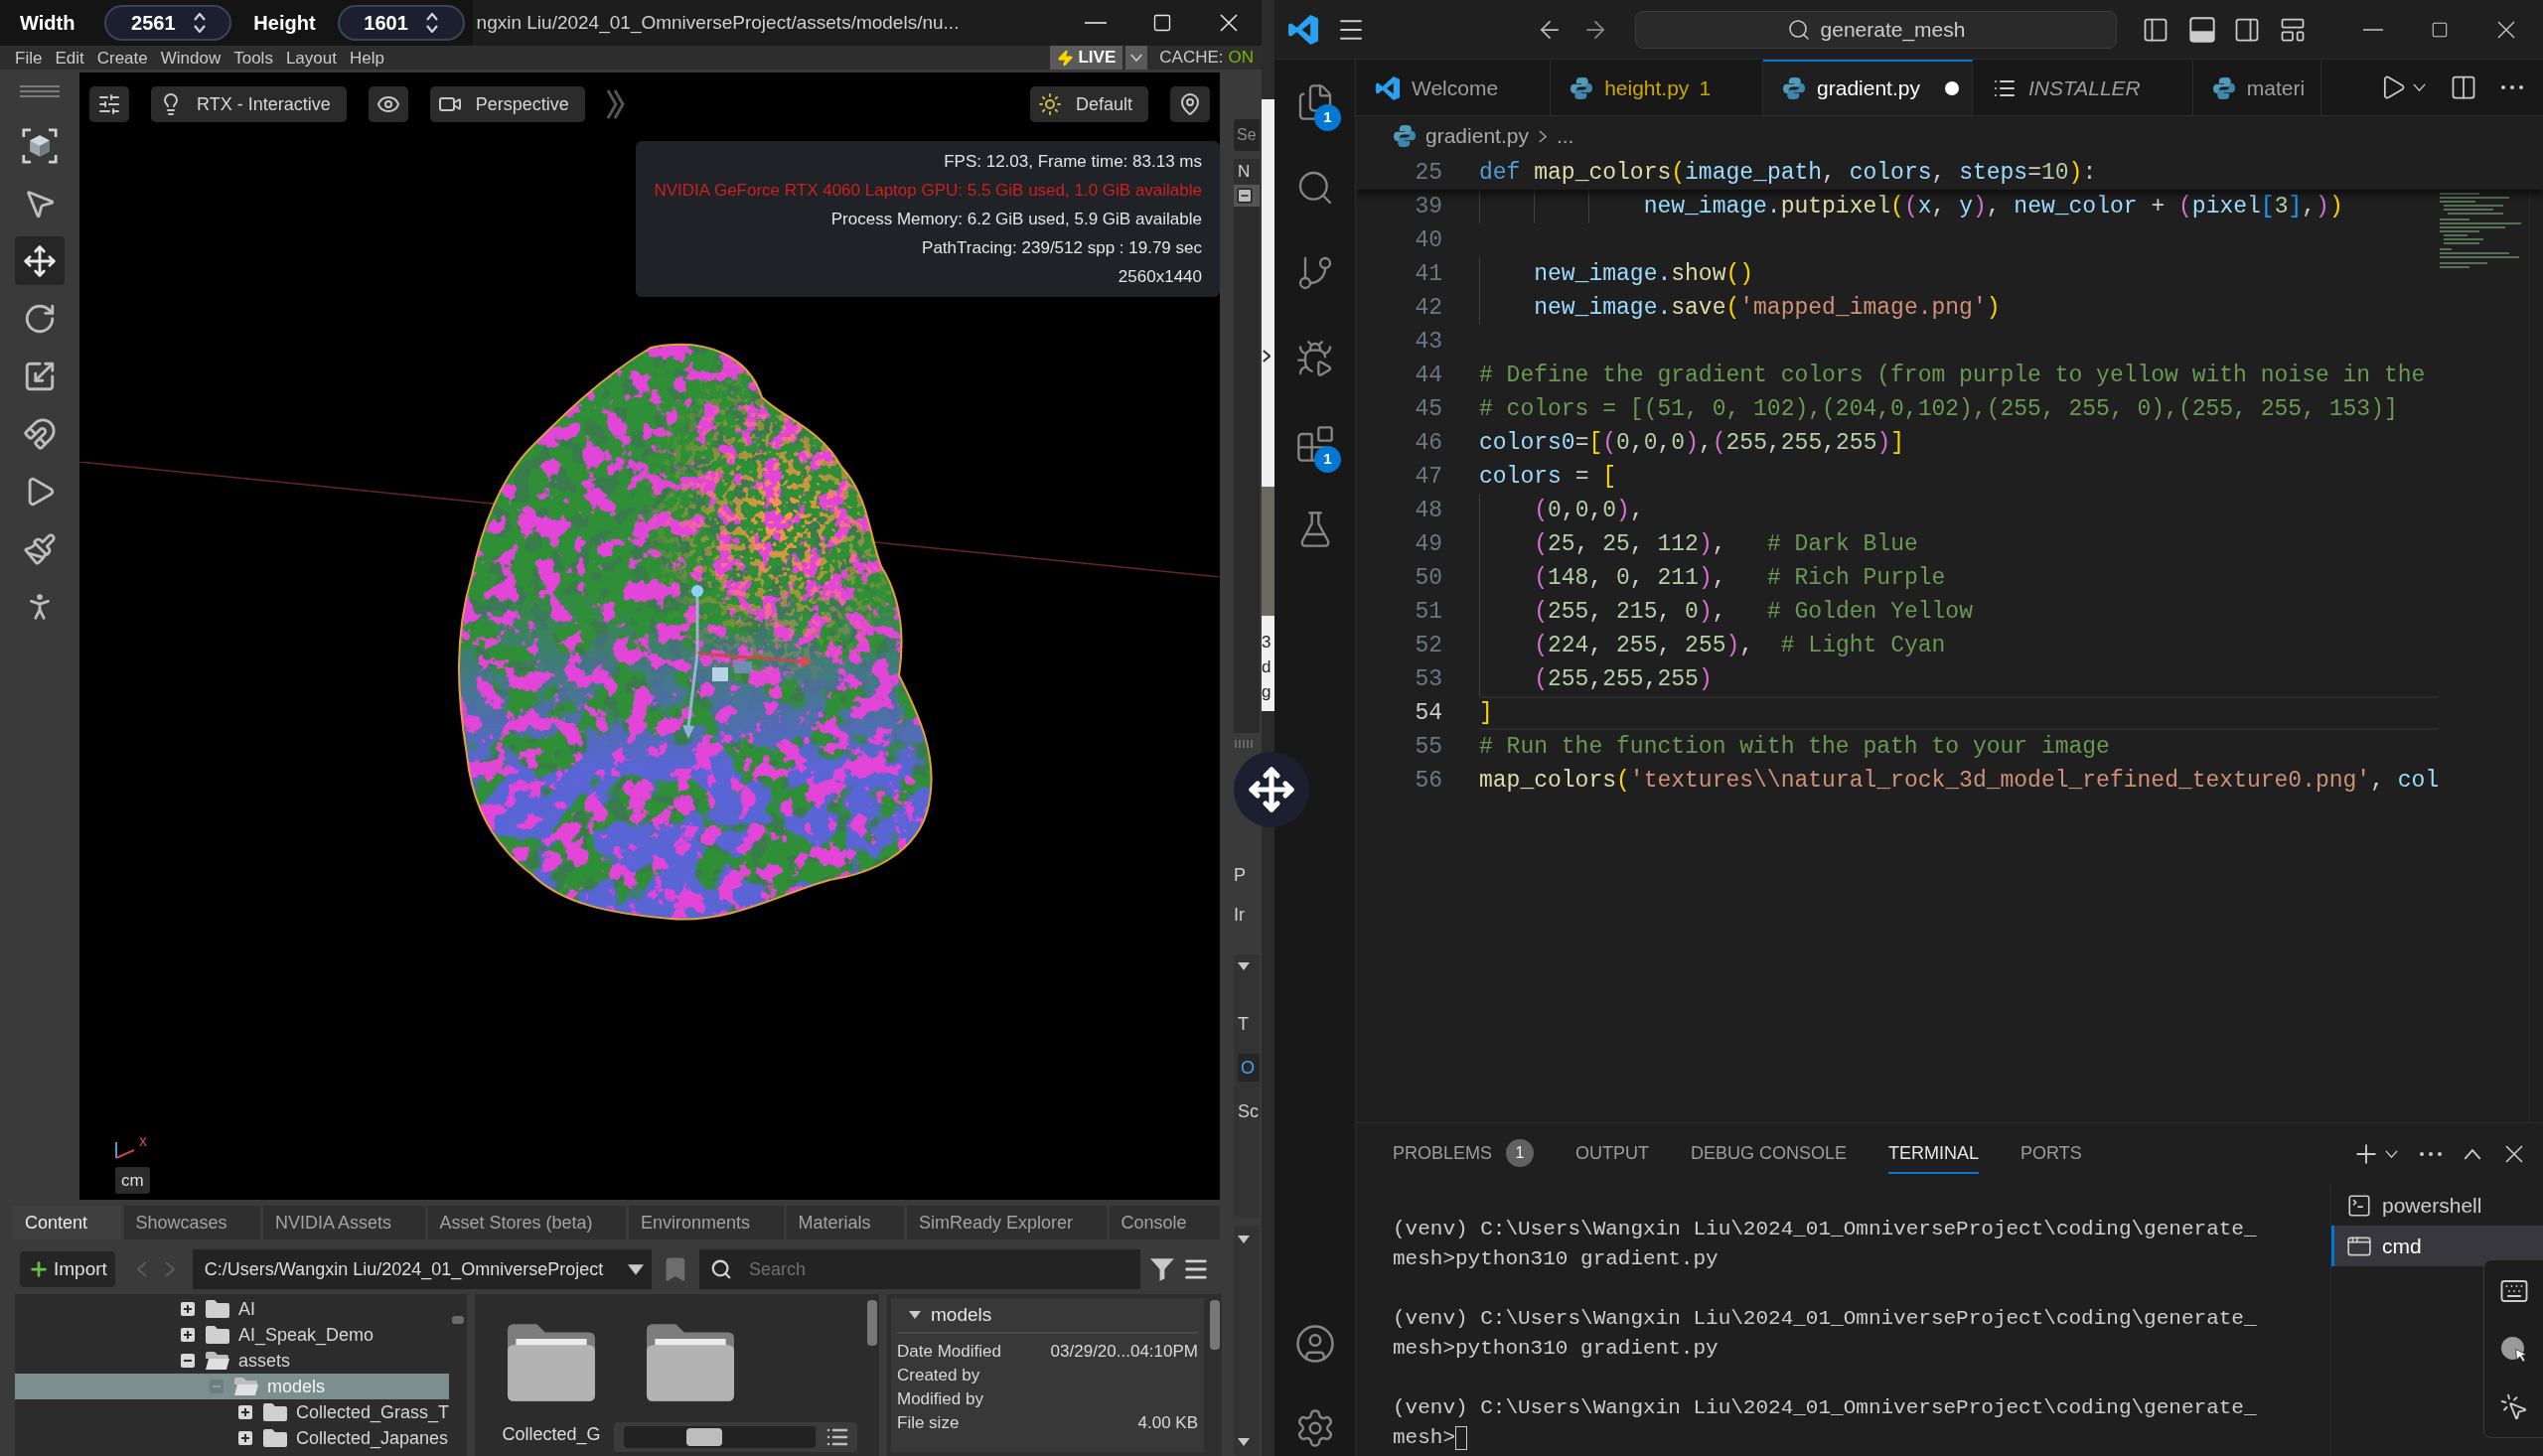  What do you see at coordinates (1825, 1408) in the screenshot?
I see `terminal-line: (venv) C:\Users\Wangxin Liu\2024_01_OmniverseProject\coding\generate_` at bounding box center [1825, 1408].